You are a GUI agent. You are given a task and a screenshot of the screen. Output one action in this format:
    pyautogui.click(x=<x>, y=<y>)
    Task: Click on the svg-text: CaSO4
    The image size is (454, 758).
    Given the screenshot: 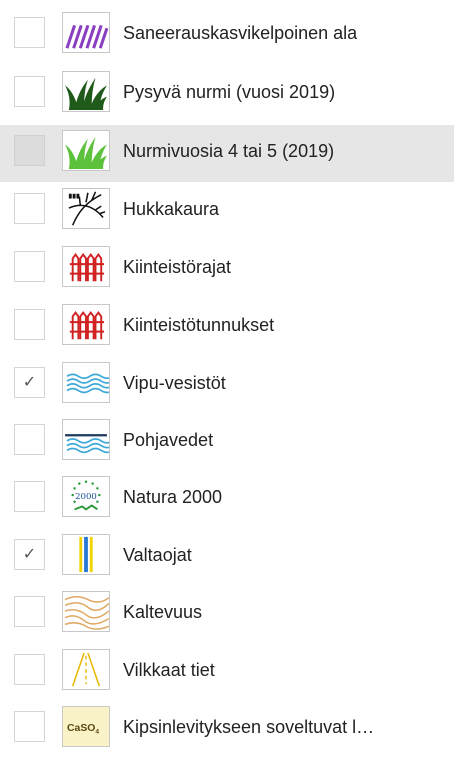 What is the action you would take?
    pyautogui.click(x=83, y=729)
    